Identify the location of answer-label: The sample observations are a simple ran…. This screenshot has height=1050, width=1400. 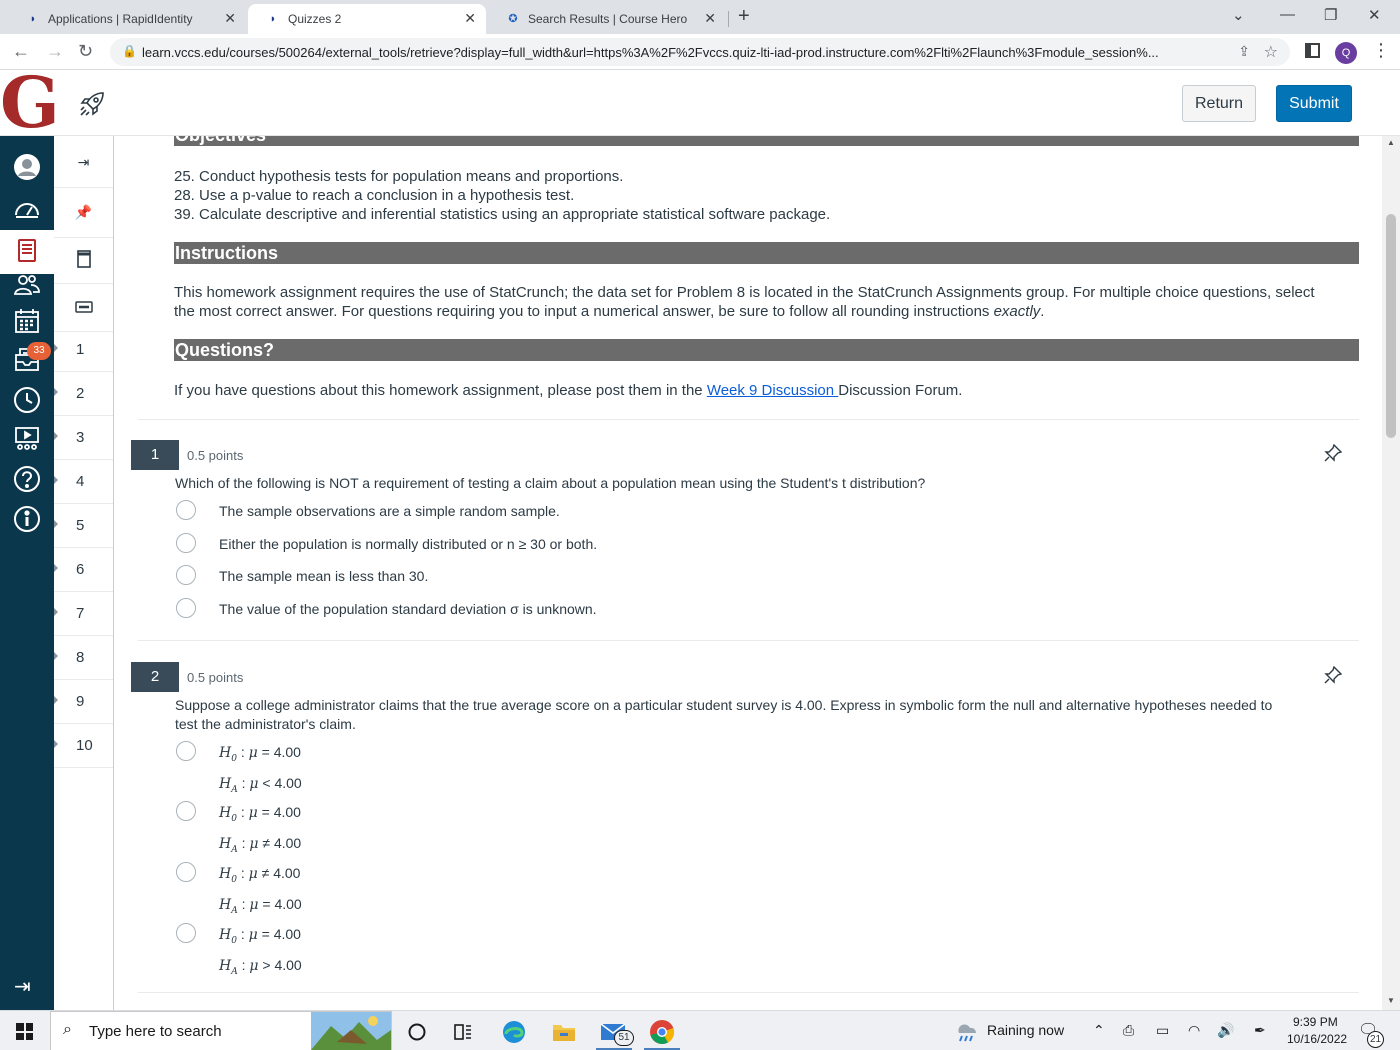
(389, 511).